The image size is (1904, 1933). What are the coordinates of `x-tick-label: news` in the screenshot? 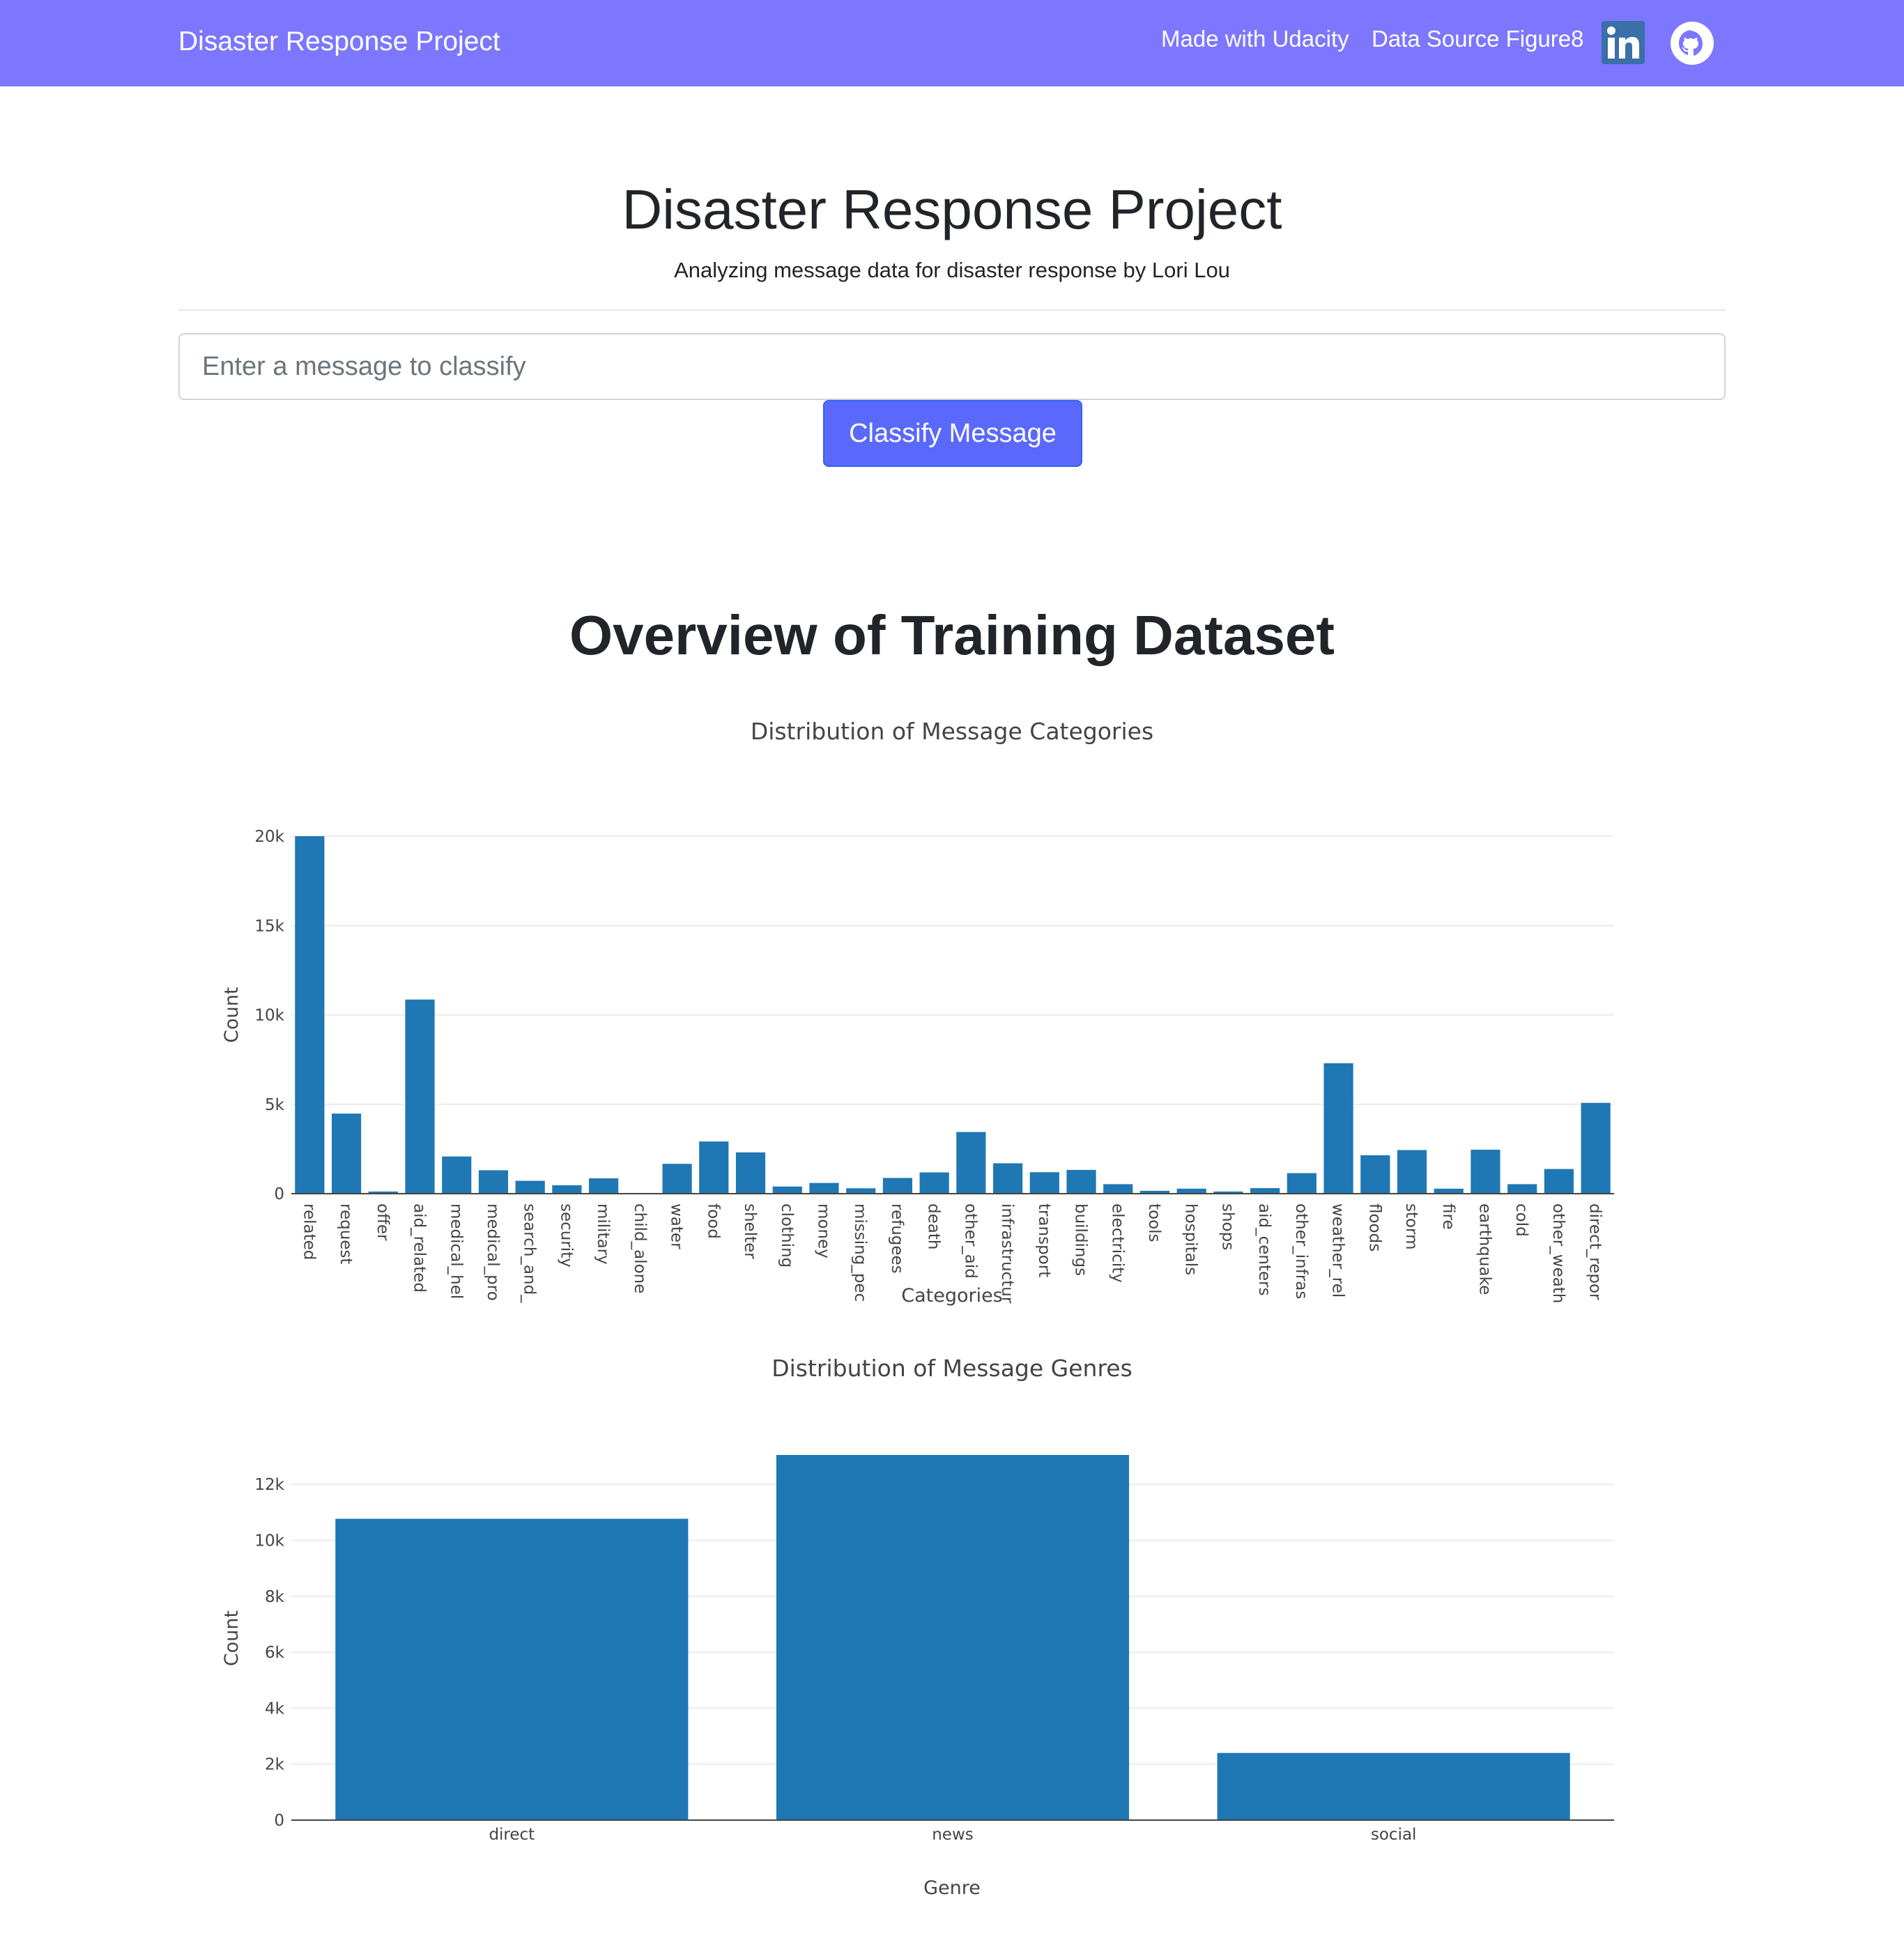 It's located at (953, 1835).